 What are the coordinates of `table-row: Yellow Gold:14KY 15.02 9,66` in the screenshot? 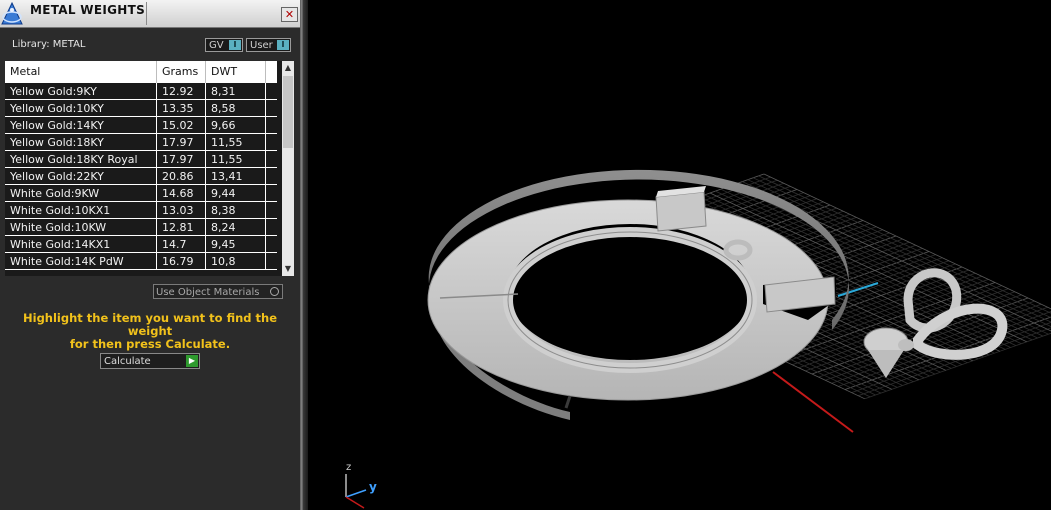 It's located at (141, 125).